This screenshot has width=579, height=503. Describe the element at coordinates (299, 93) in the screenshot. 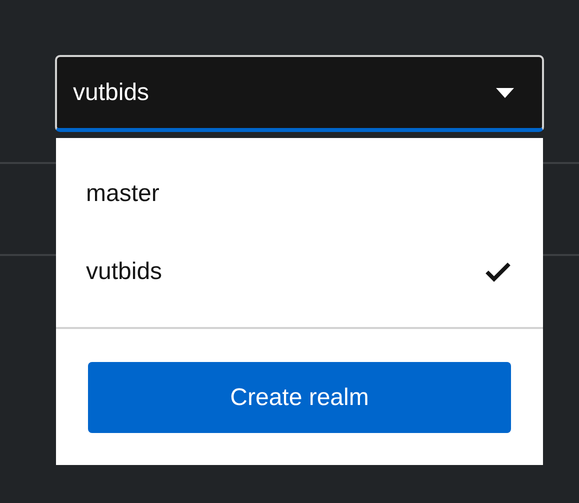

I see `realm-dropdown: vutbids` at that location.